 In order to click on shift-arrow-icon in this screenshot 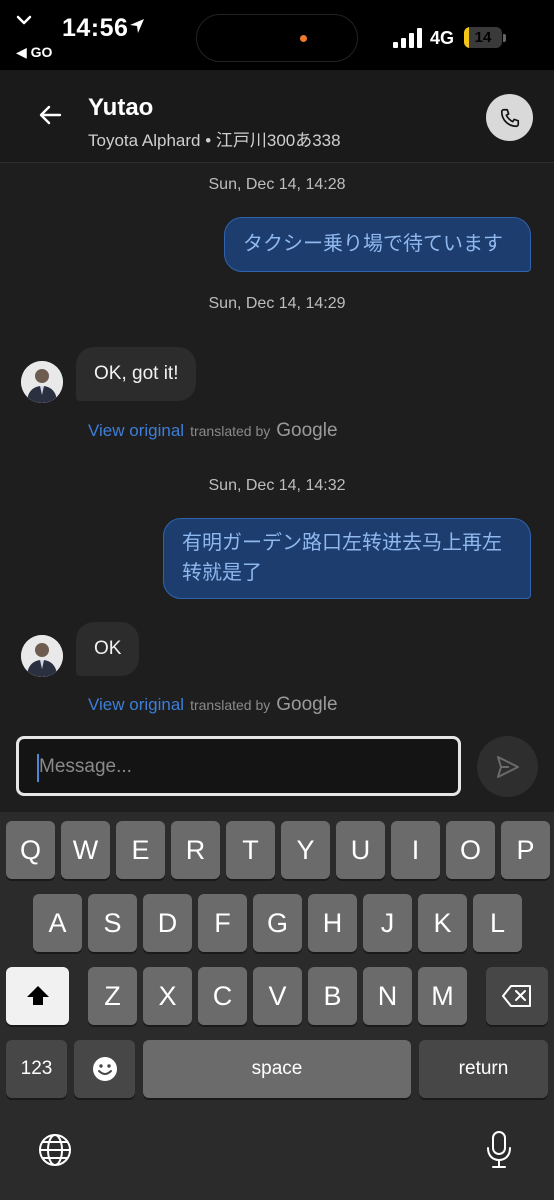, I will do `click(37, 995)`.